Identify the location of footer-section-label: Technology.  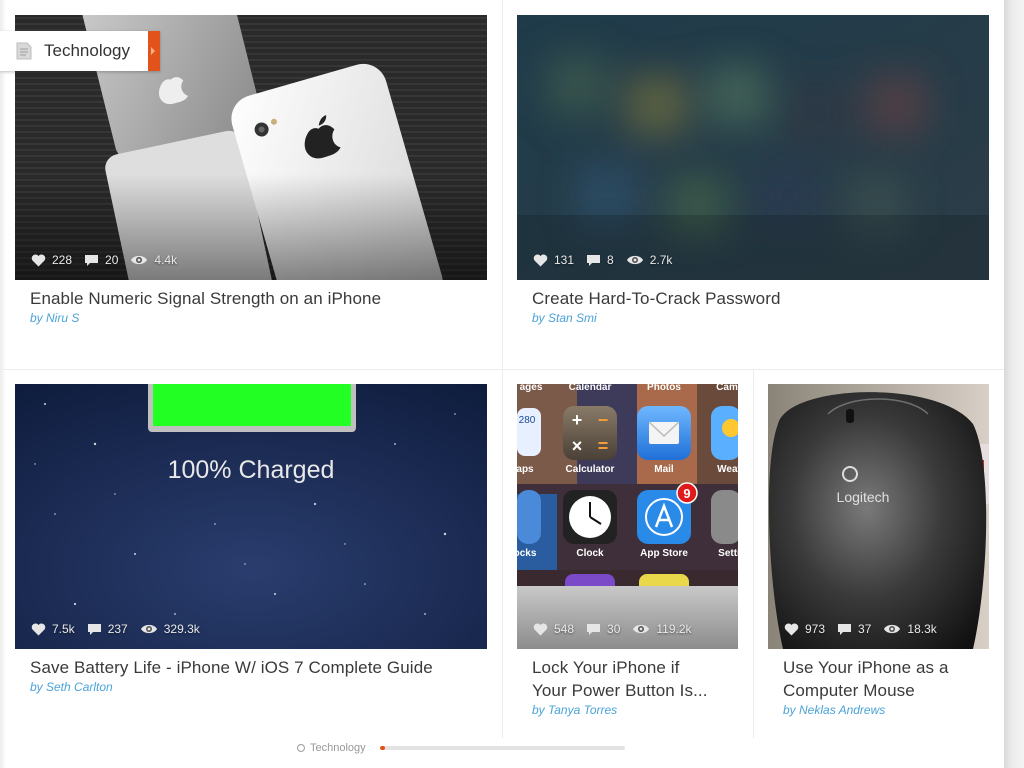
(331, 748).